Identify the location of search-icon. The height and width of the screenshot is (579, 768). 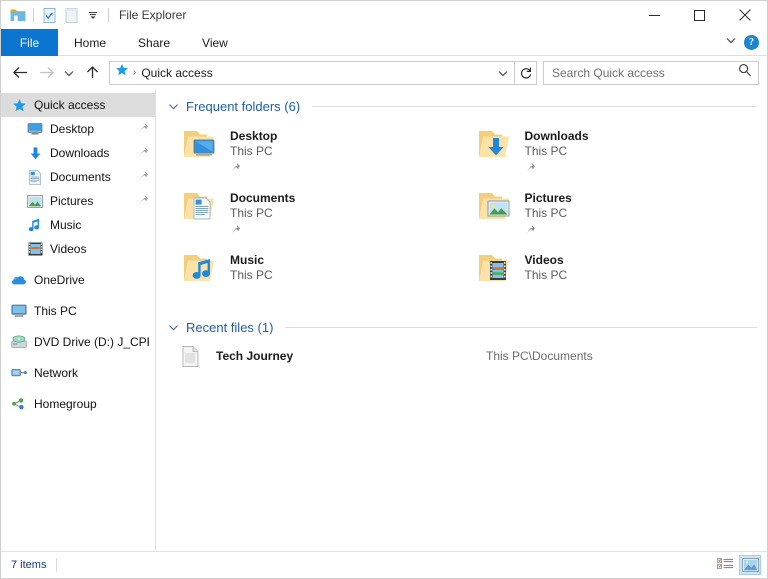
(745, 72).